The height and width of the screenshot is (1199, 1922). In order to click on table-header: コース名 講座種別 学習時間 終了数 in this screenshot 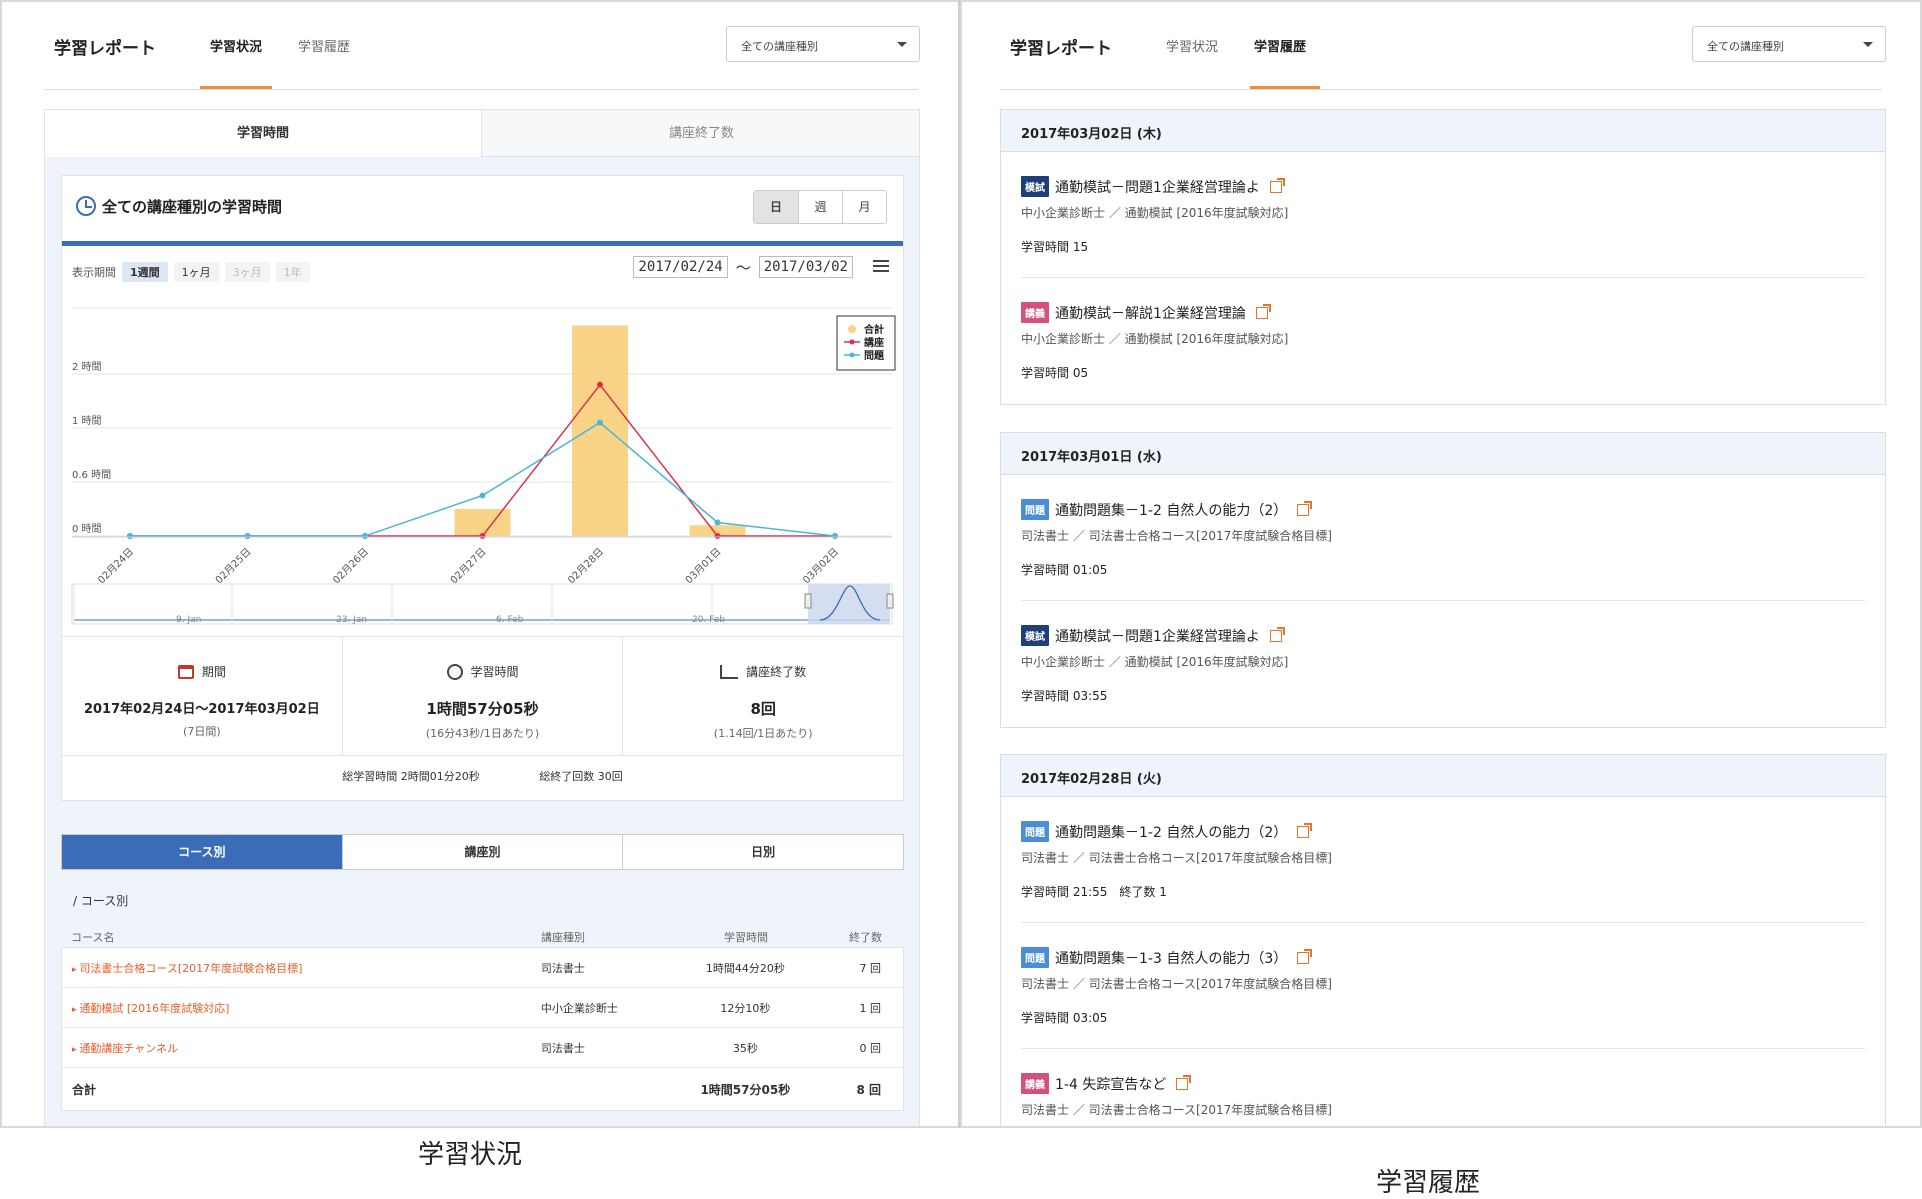, I will do `click(482, 937)`.